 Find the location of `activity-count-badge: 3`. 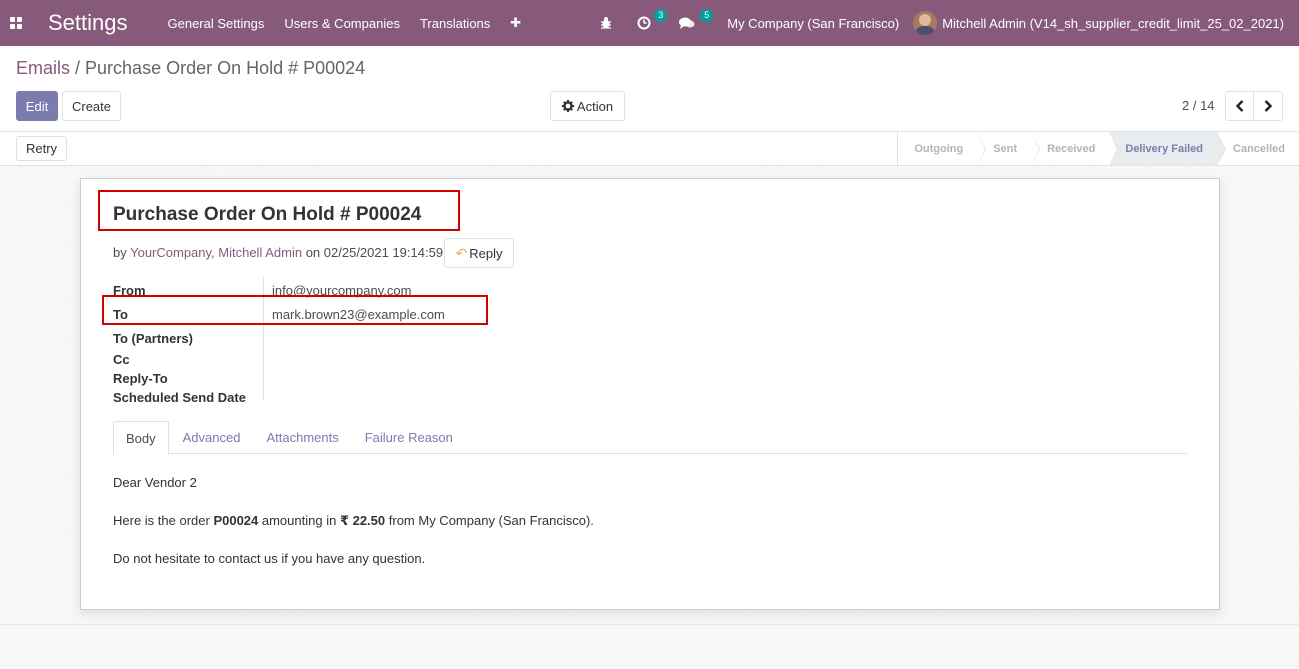

activity-count-badge: 3 is located at coordinates (661, 15).